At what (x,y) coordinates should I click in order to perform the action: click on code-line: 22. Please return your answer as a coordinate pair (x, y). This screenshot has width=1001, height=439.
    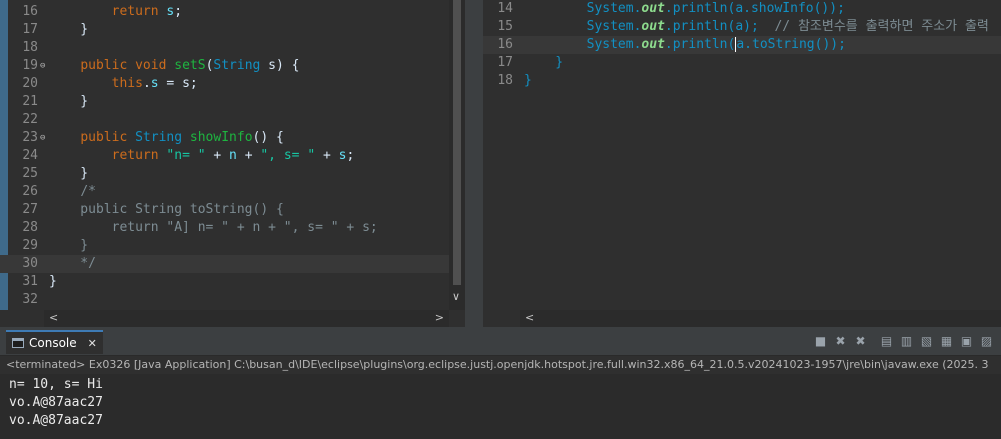
    Looking at the image, I should click on (232, 120).